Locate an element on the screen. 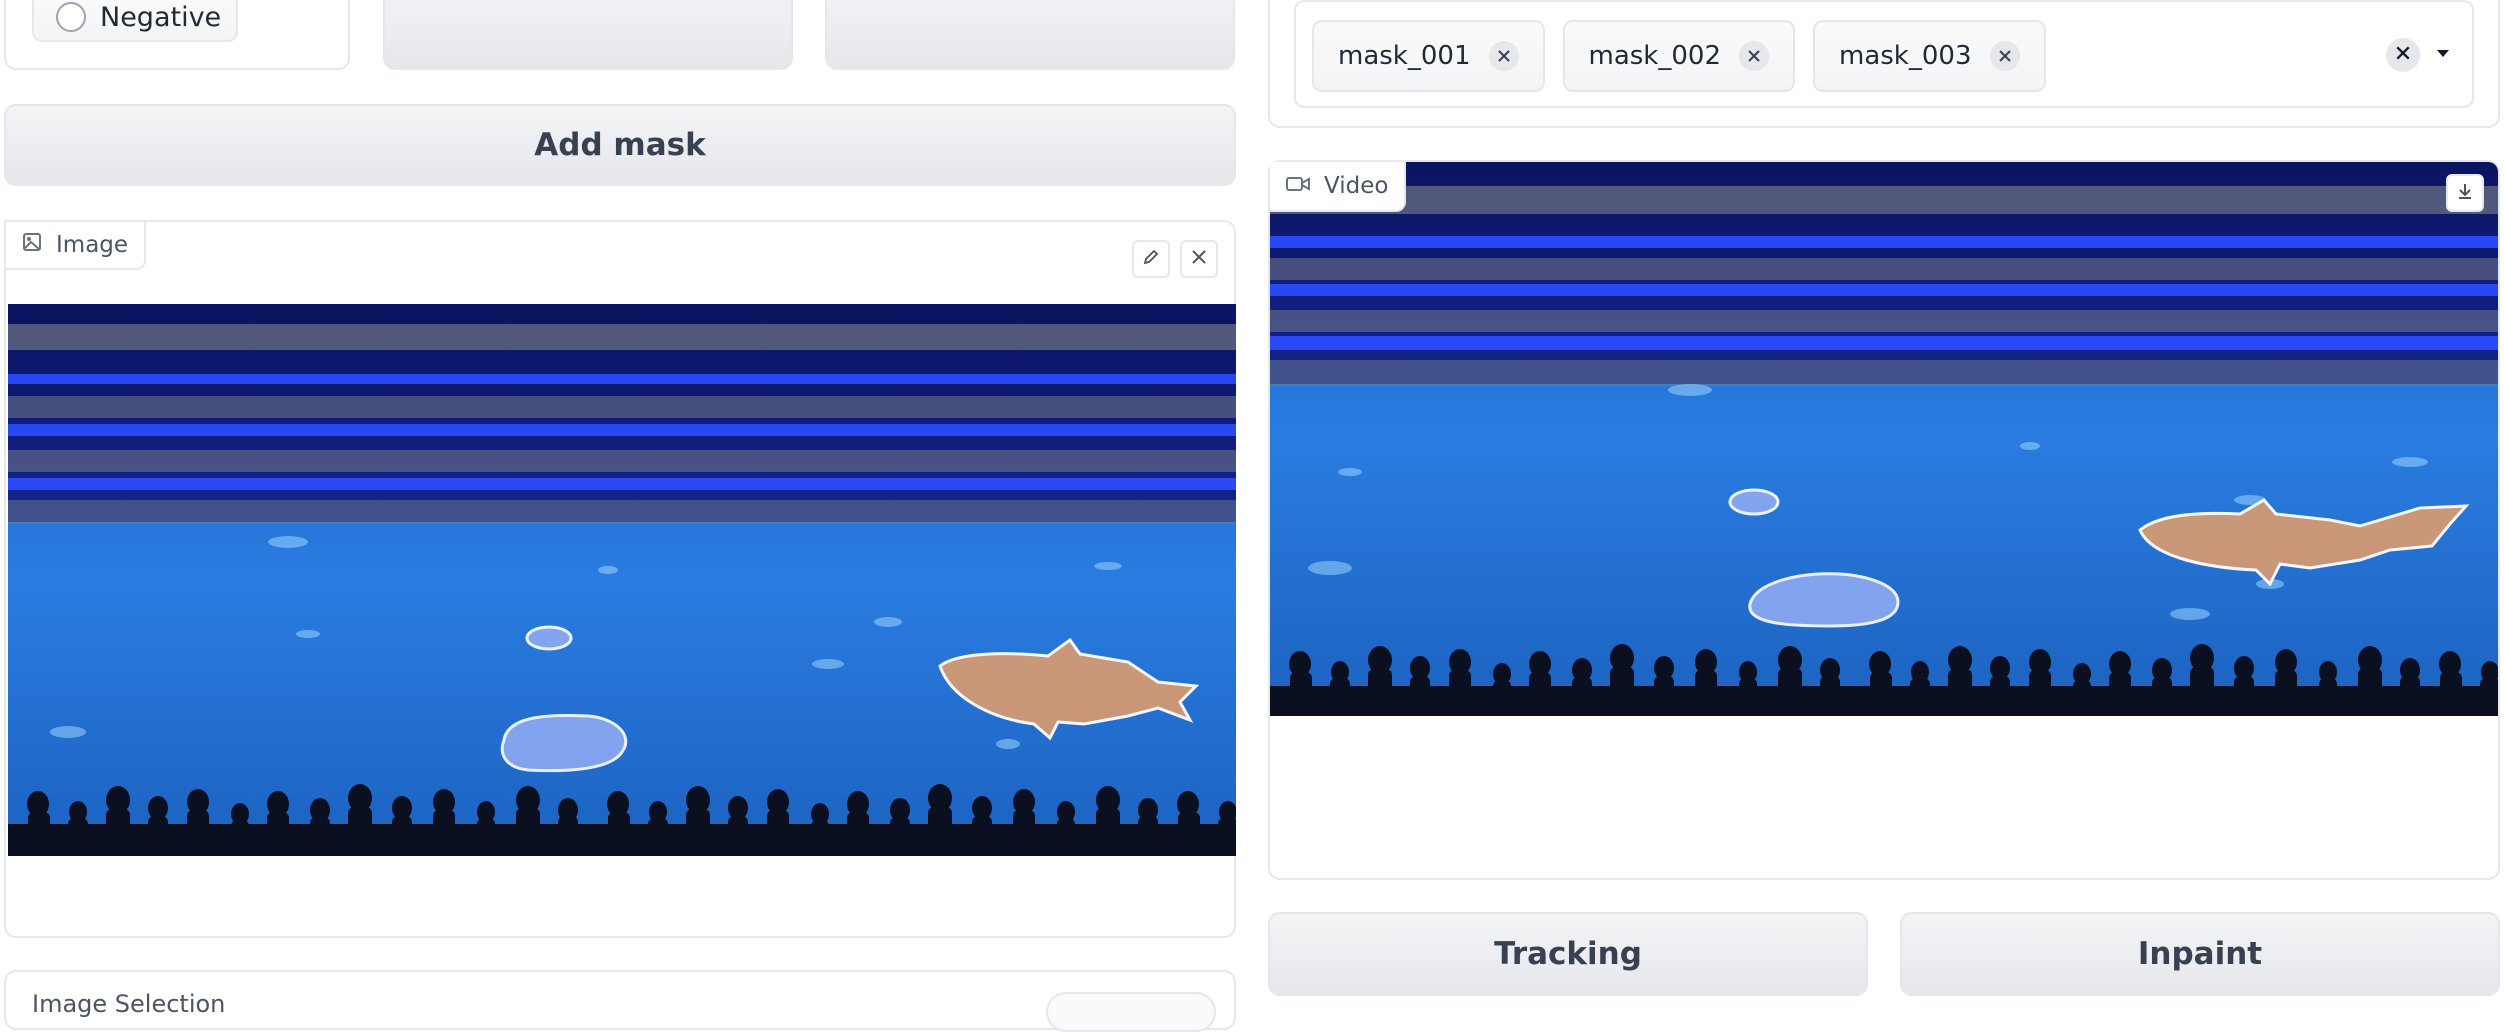  image-label-tag: Image is located at coordinates (75, 245).